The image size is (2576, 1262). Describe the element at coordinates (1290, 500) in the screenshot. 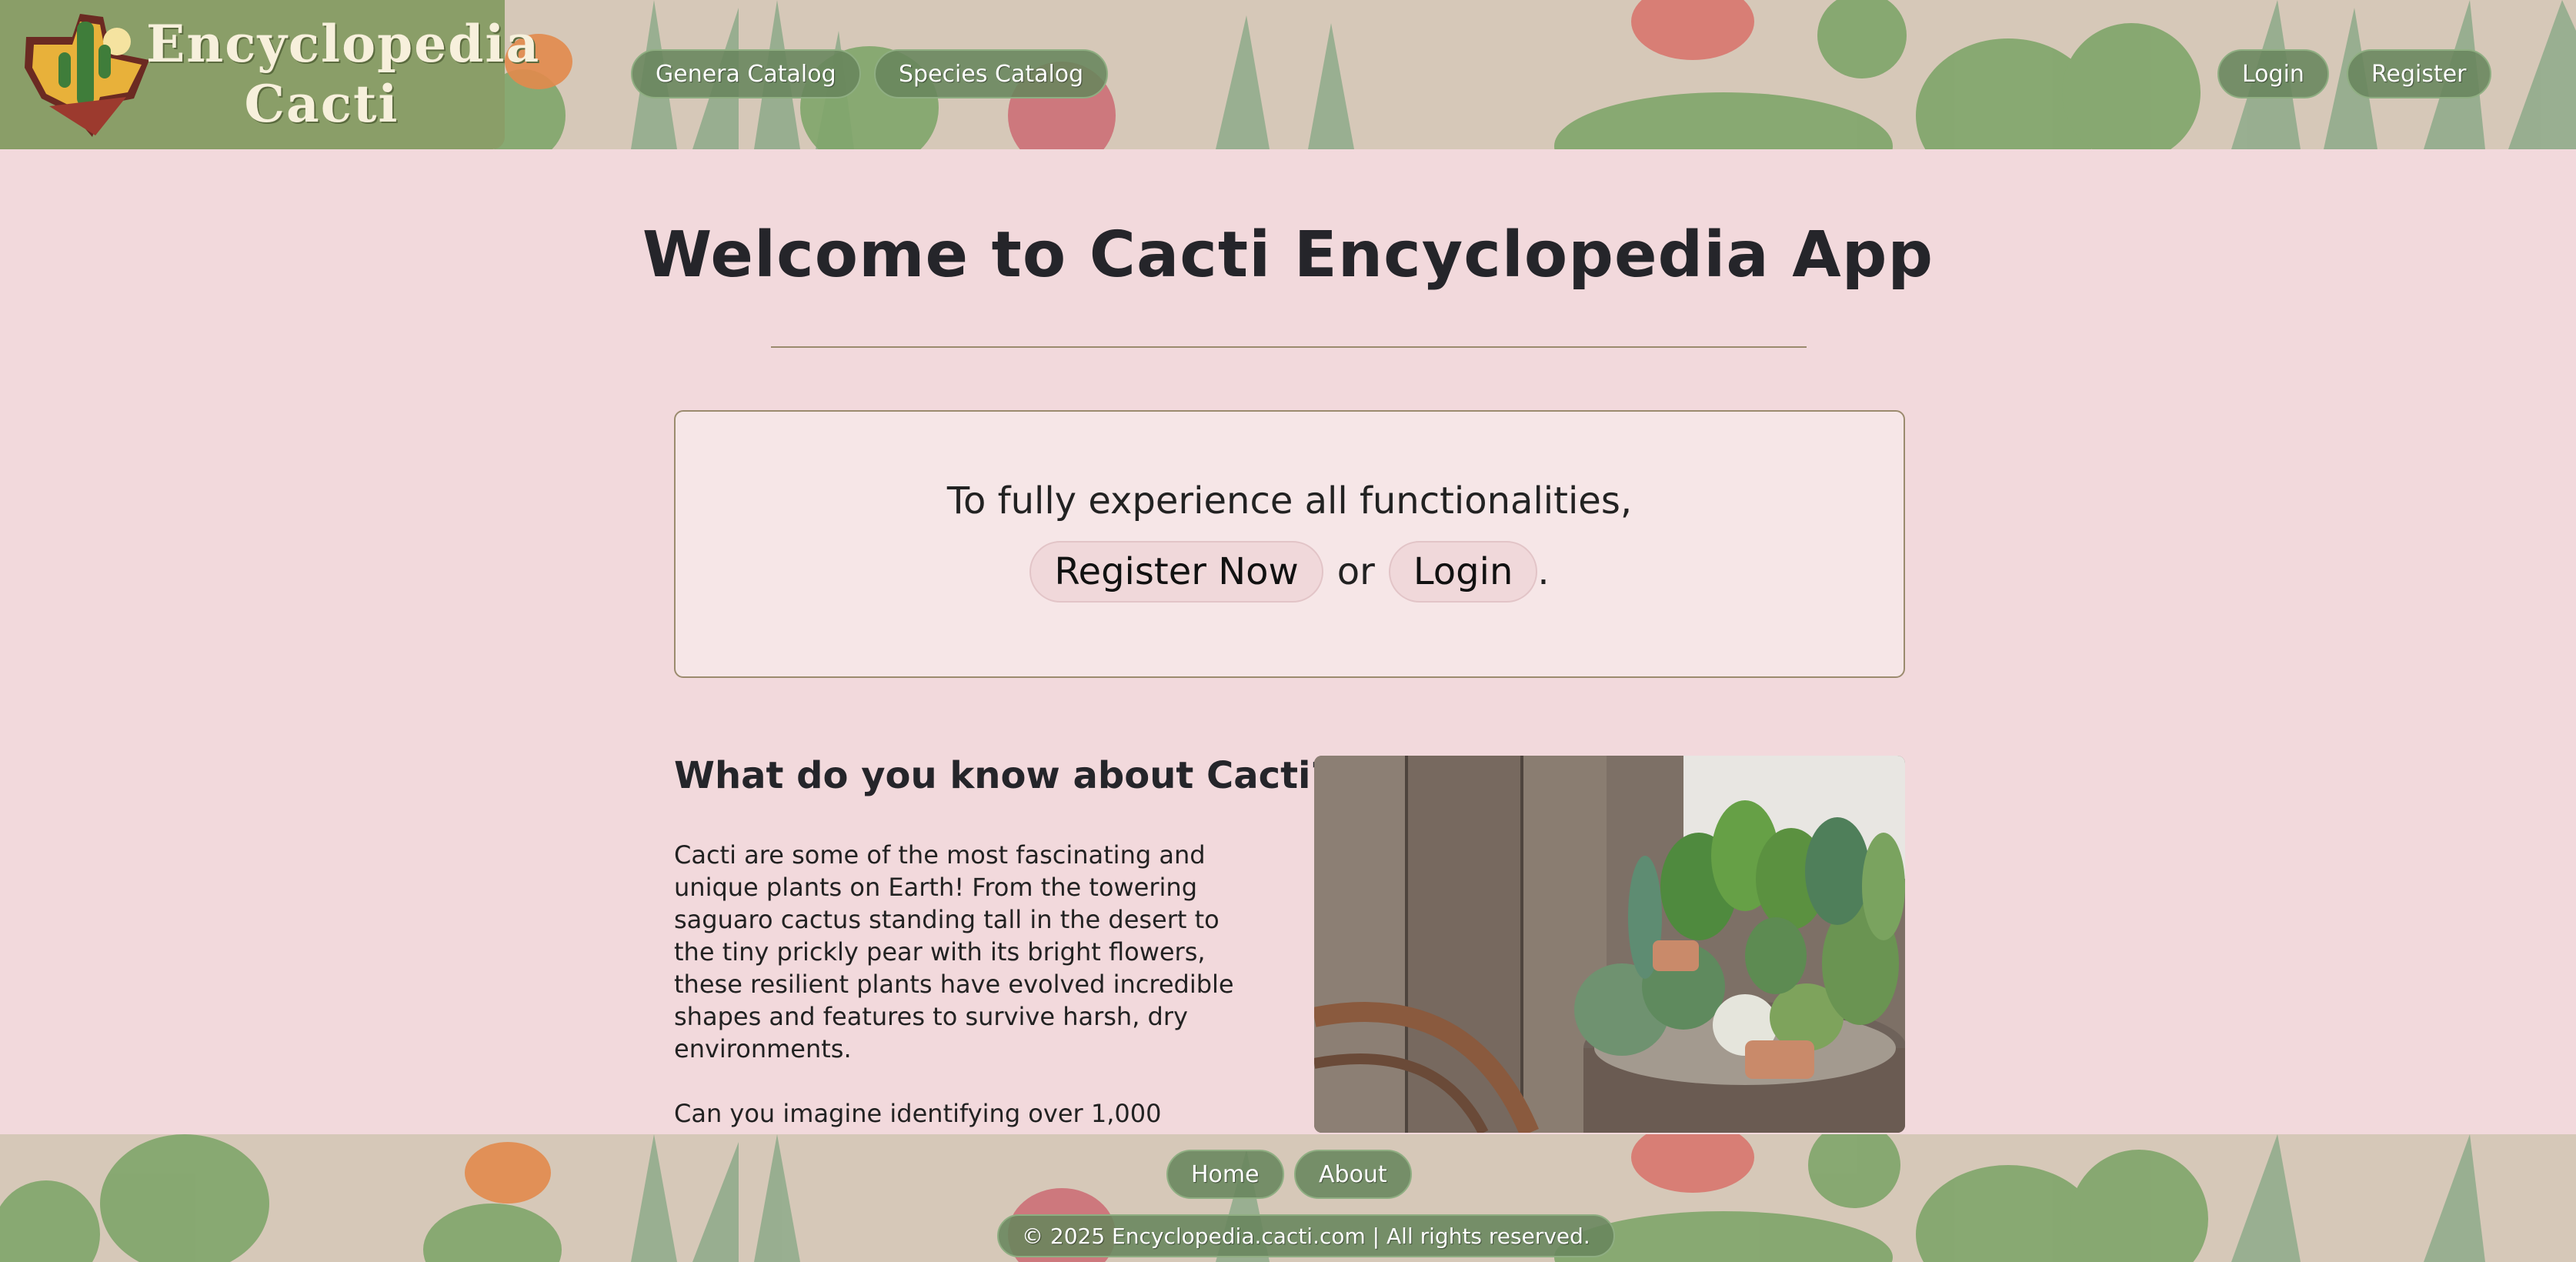

I see `cta-message: To fully experience all functionalities,` at that location.